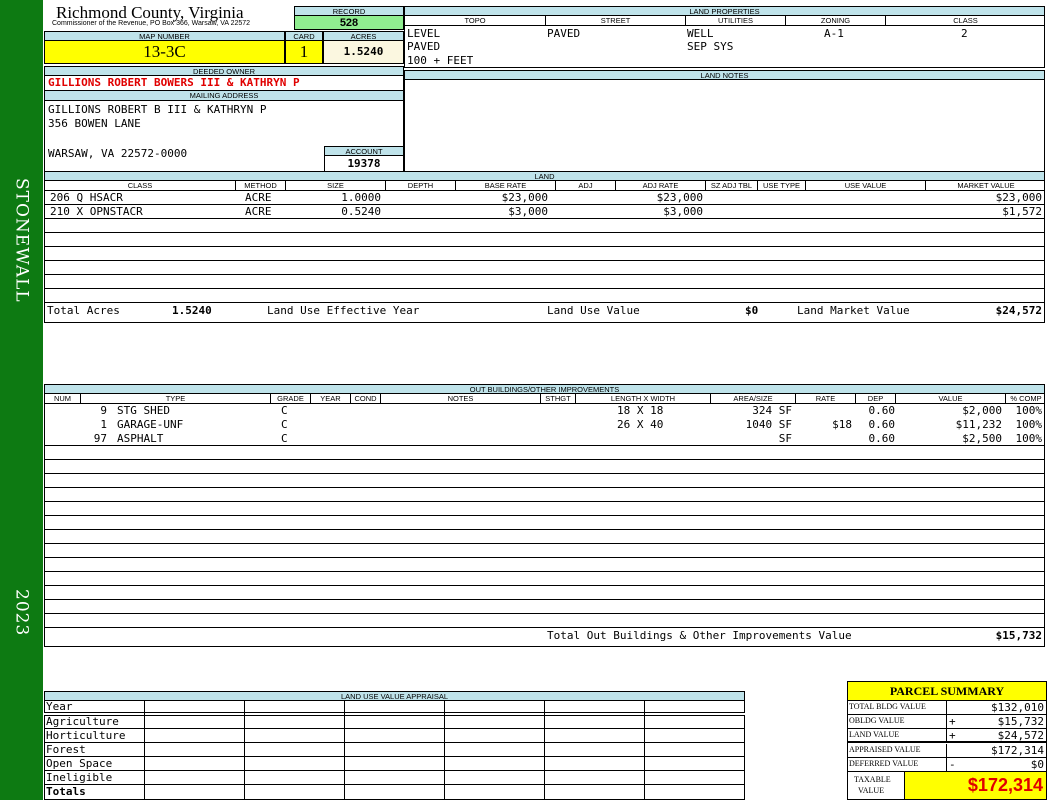 Image resolution: width=1050 pixels, height=800 pixels. What do you see at coordinates (475, 20) in the screenshot?
I see `topo-header: TOPO` at bounding box center [475, 20].